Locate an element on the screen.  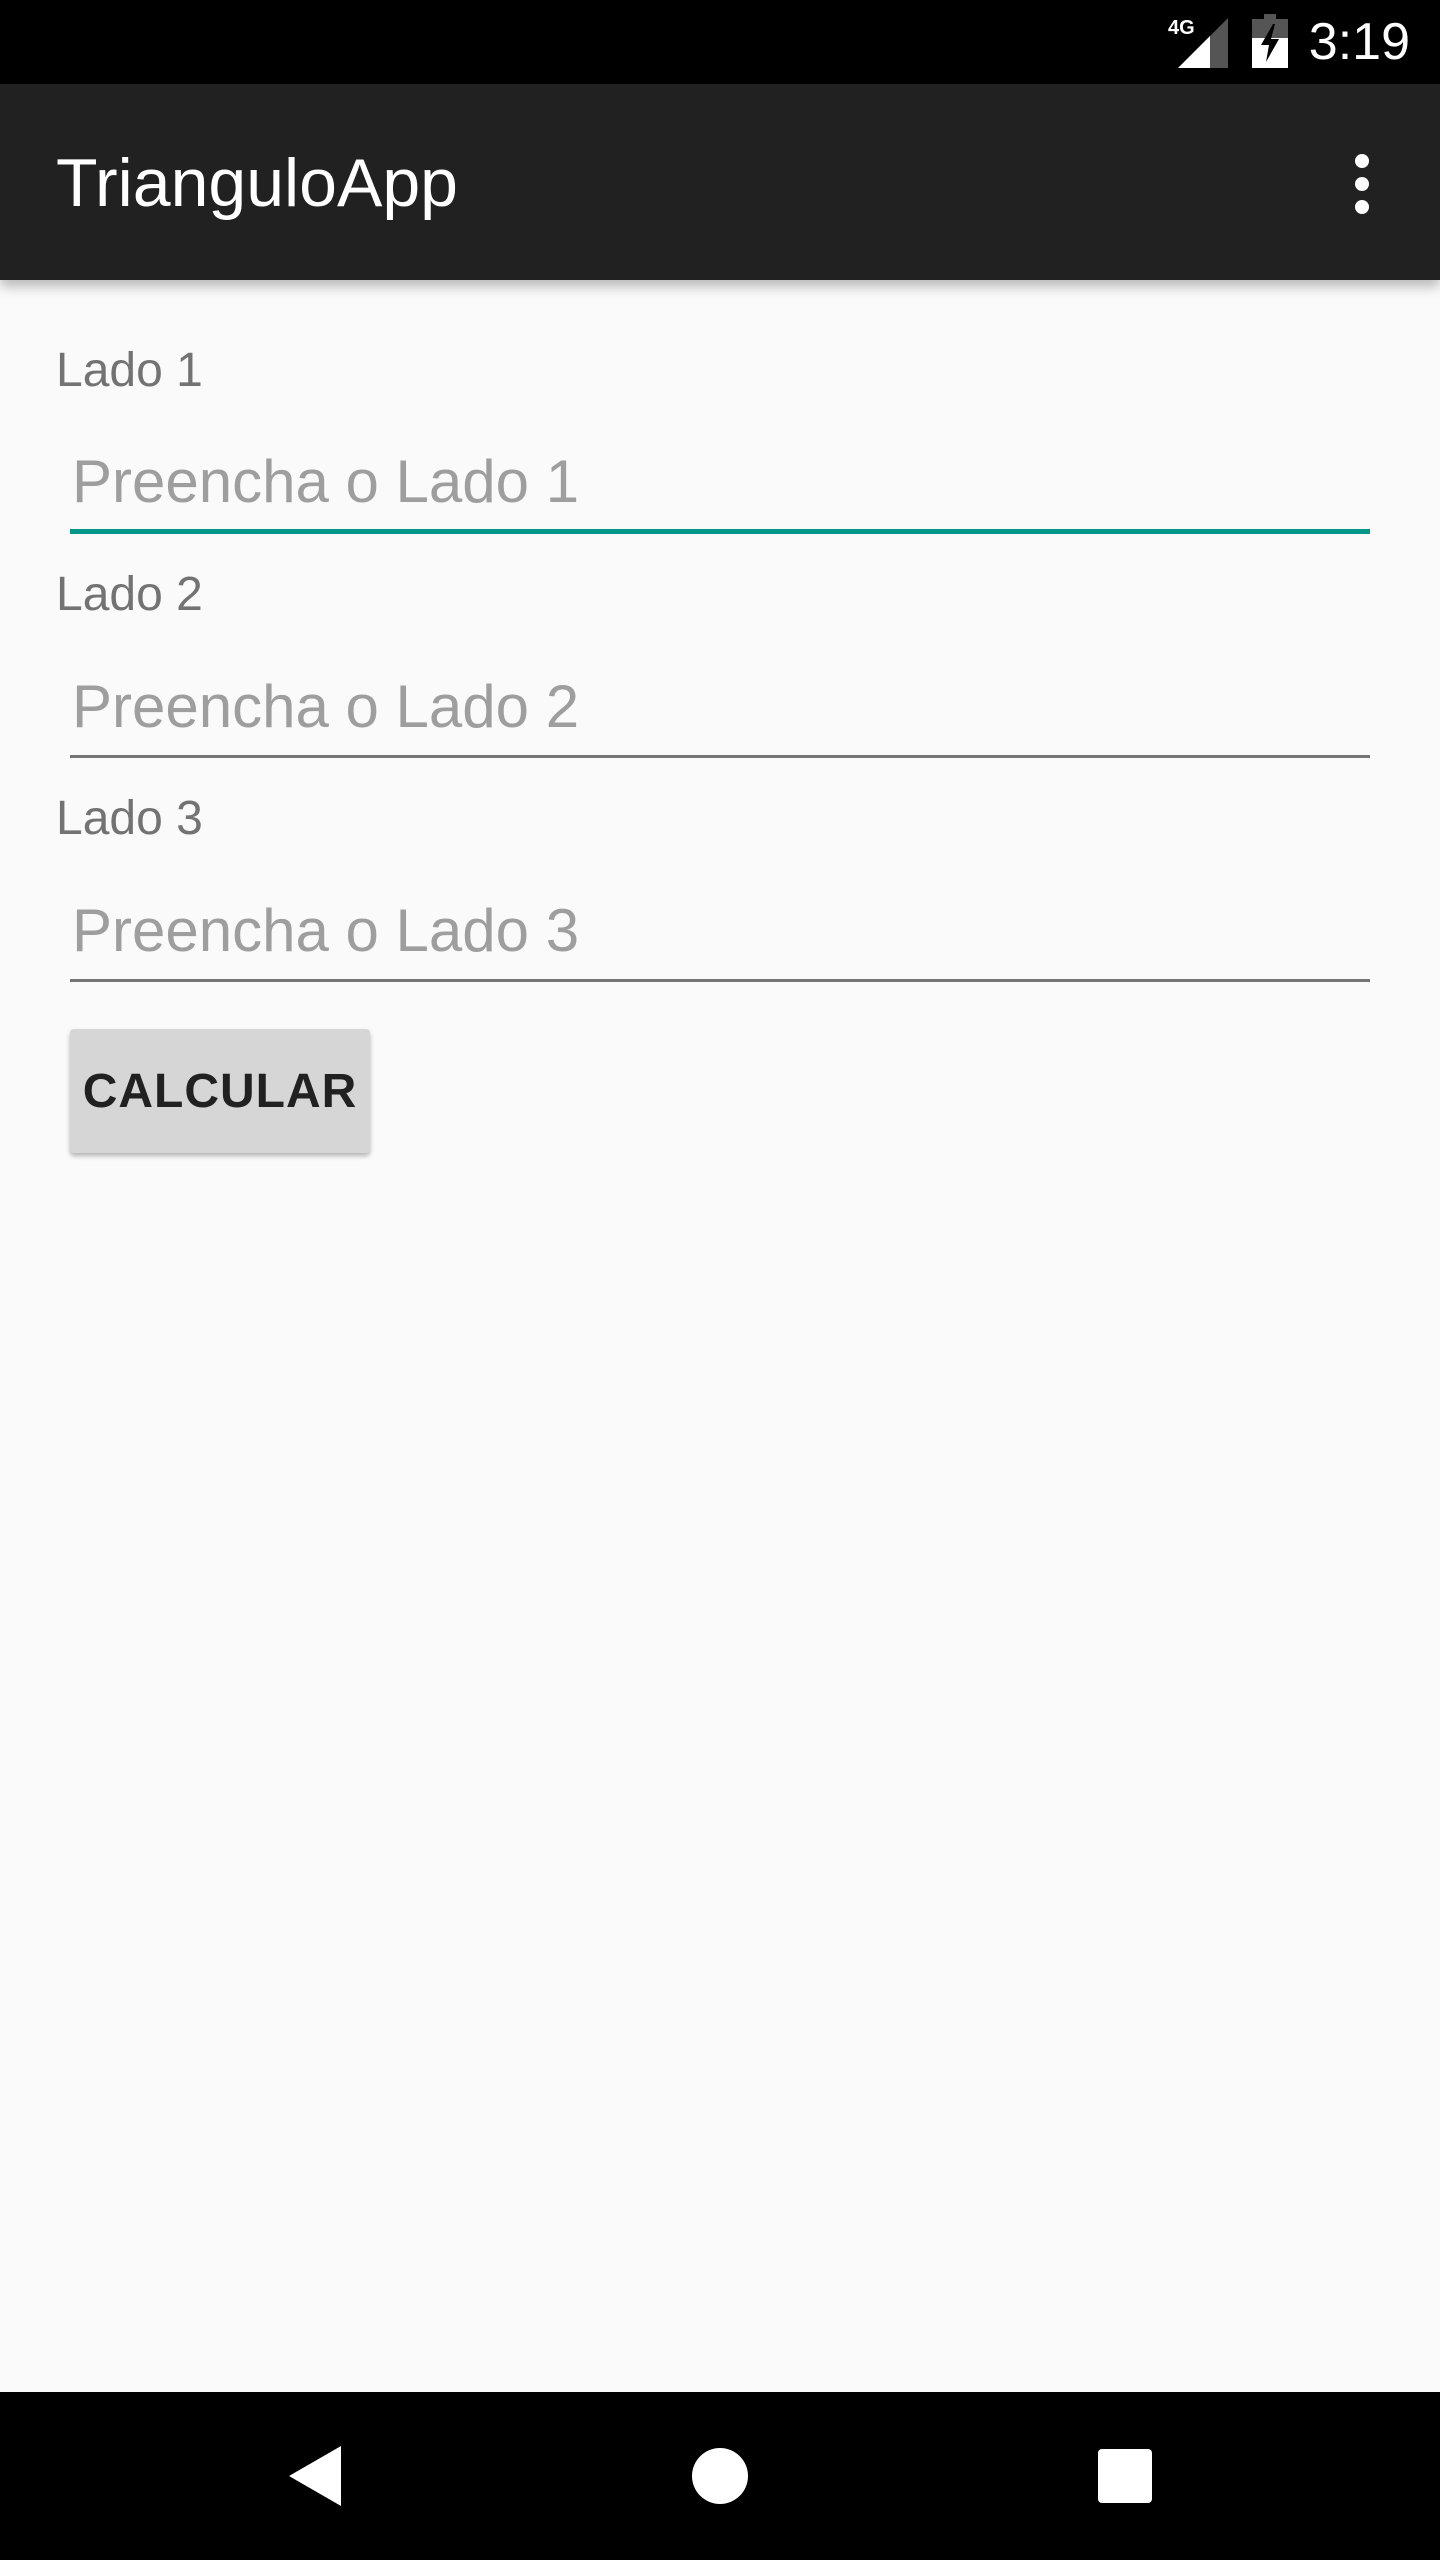
network-type-label: 4G is located at coordinates (1181, 28).